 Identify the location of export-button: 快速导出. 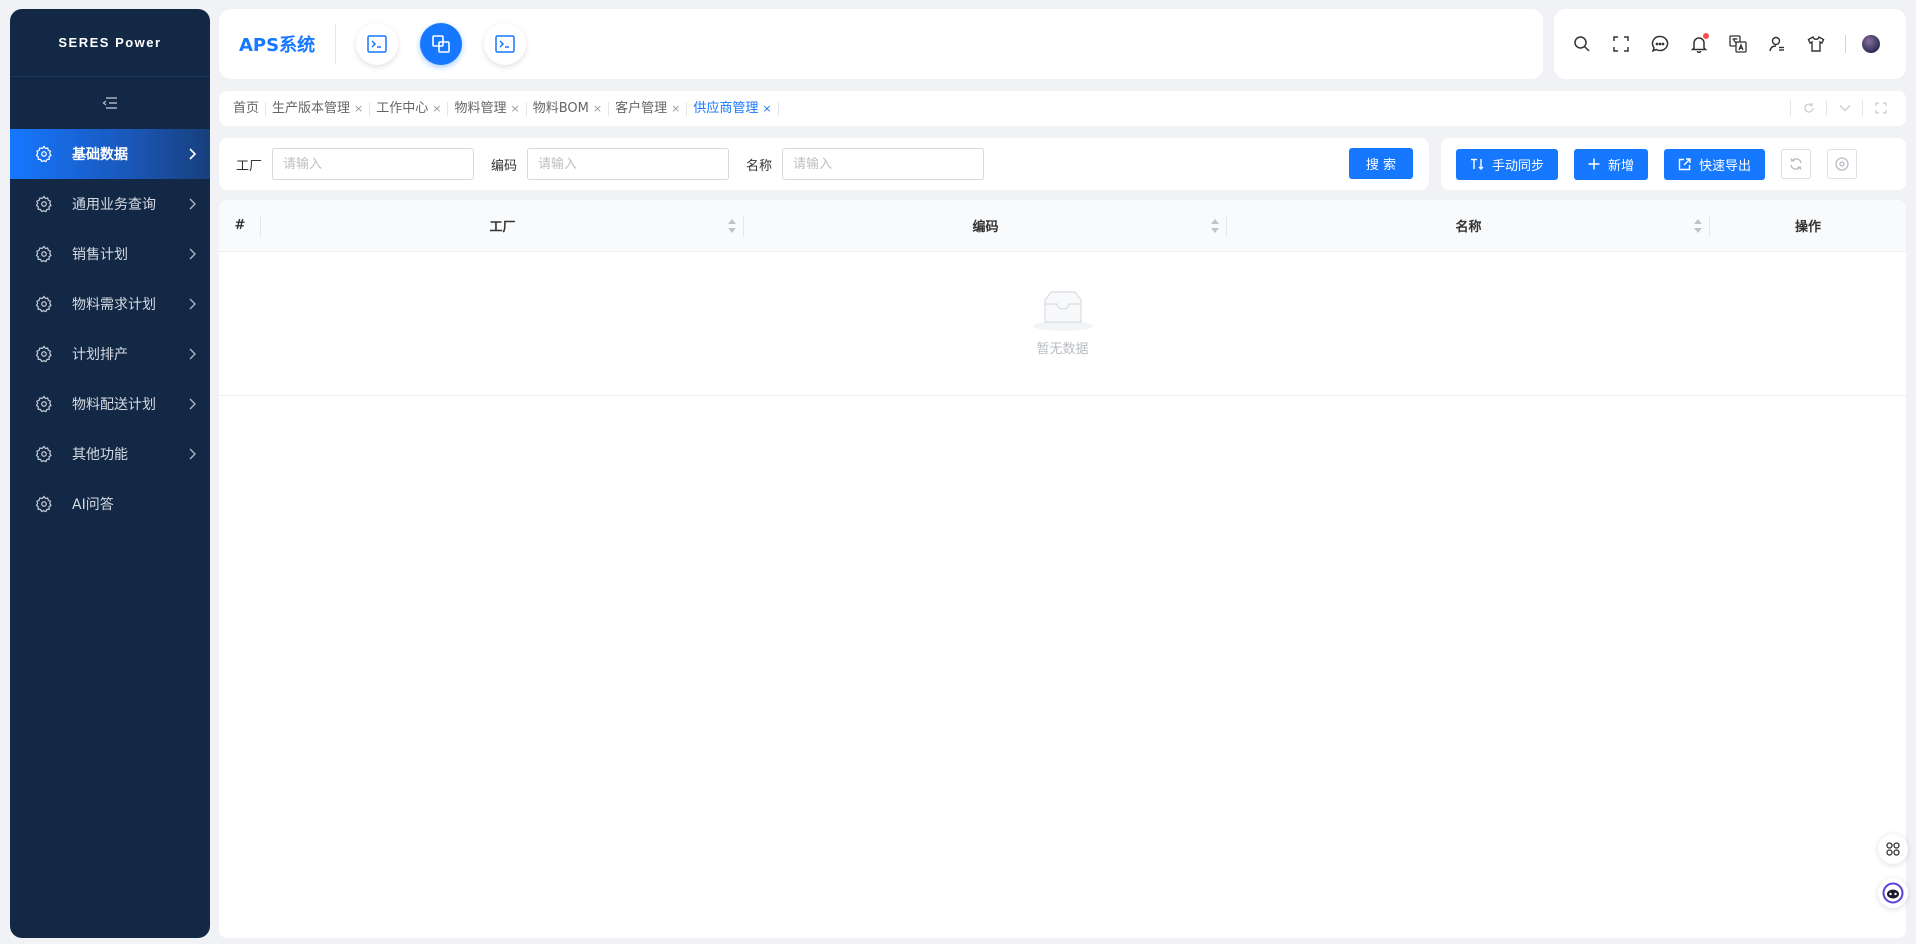
(1715, 164).